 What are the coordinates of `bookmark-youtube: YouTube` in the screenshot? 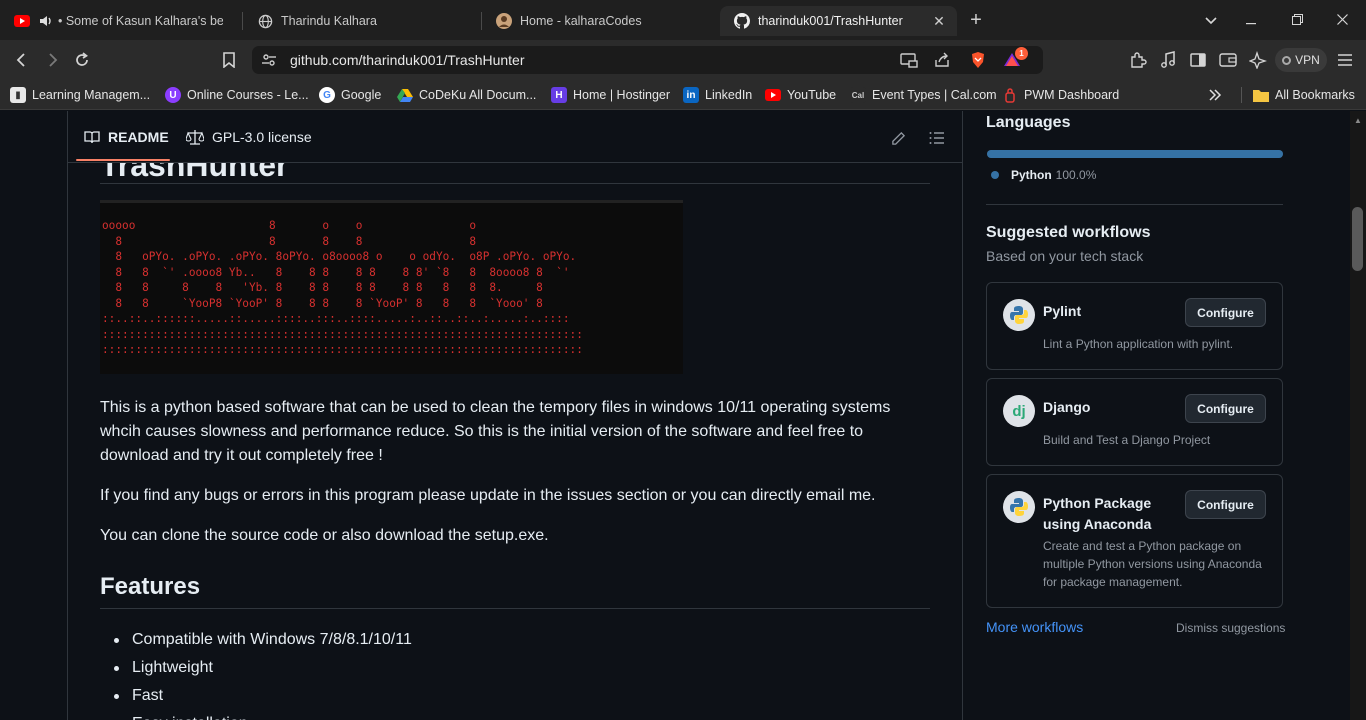 It's located at (800, 95).